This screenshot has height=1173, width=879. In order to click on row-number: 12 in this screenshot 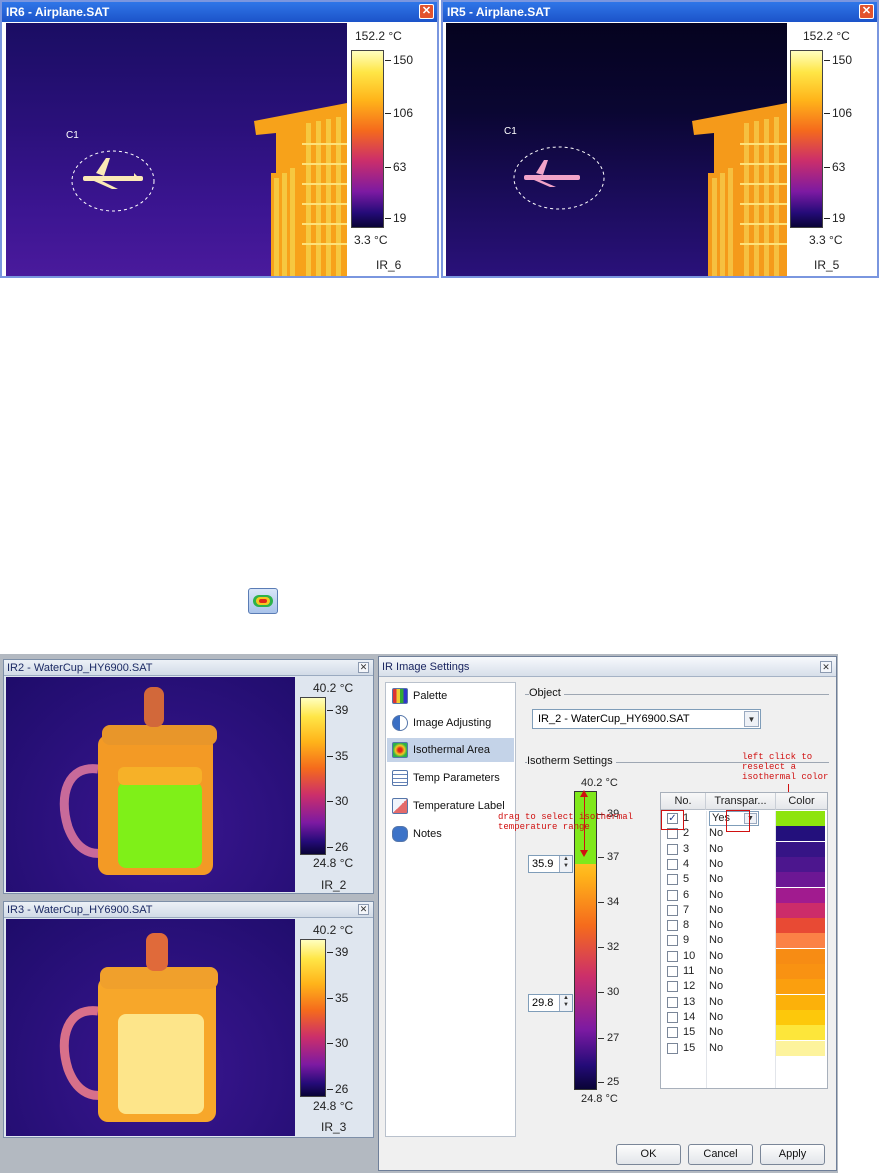, I will do `click(689, 986)`.